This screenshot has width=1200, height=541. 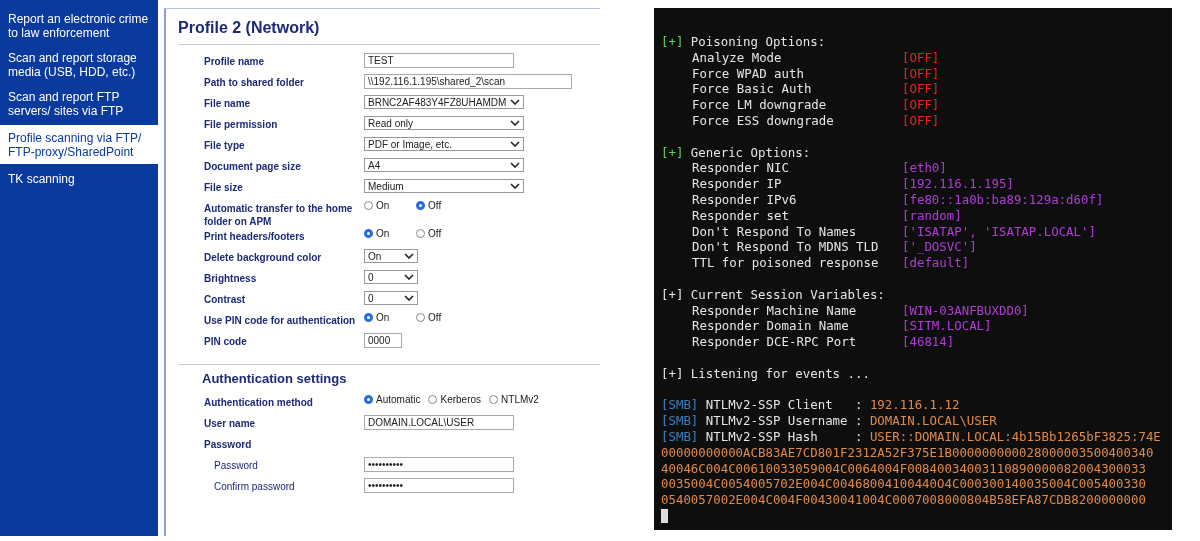 I want to click on field-label: File size, so click(x=224, y=187).